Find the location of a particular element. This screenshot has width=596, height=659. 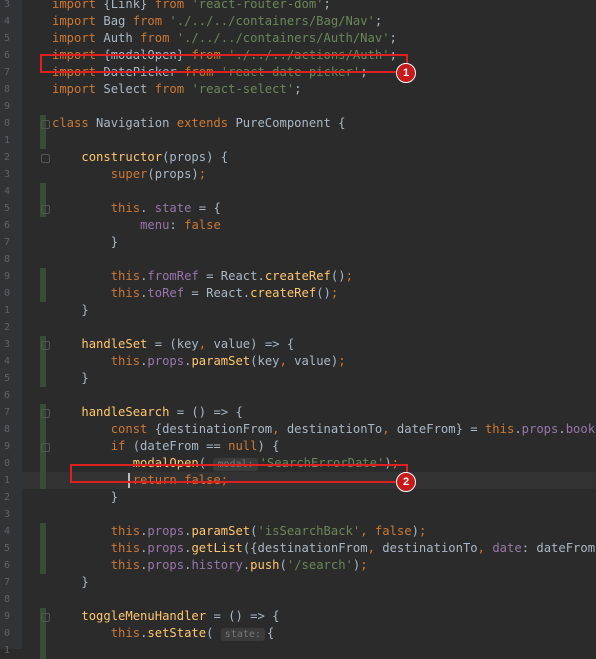

code-line: handleSet = (key, value) => { is located at coordinates (173, 344).